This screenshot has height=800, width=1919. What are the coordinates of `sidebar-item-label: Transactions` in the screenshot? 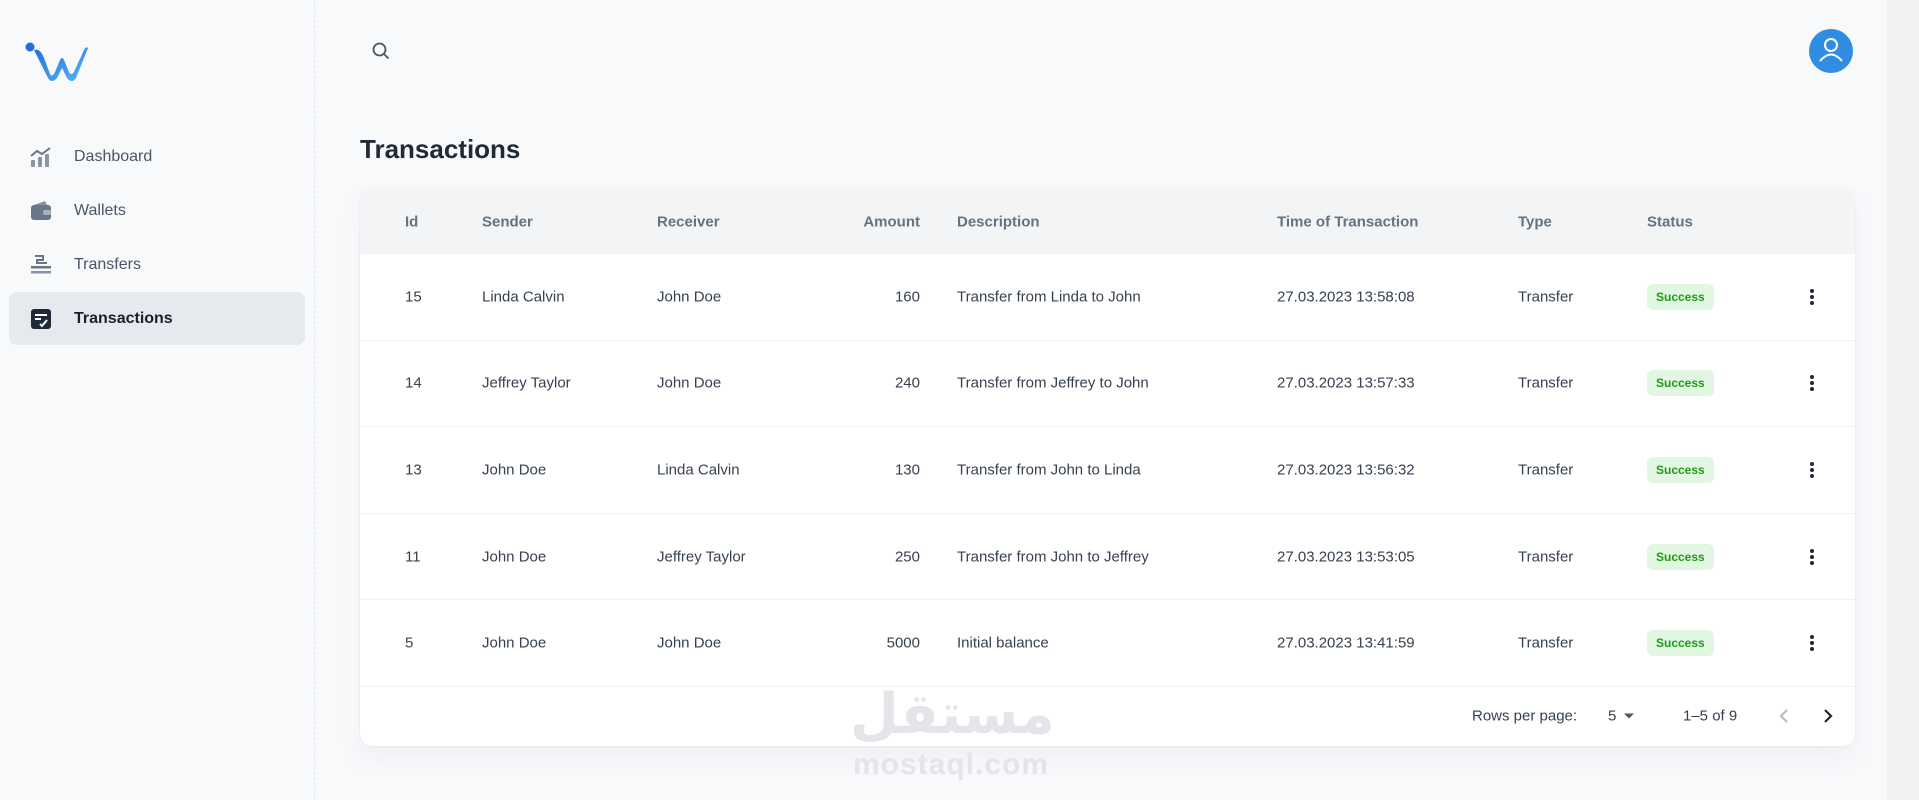 It's located at (123, 318).